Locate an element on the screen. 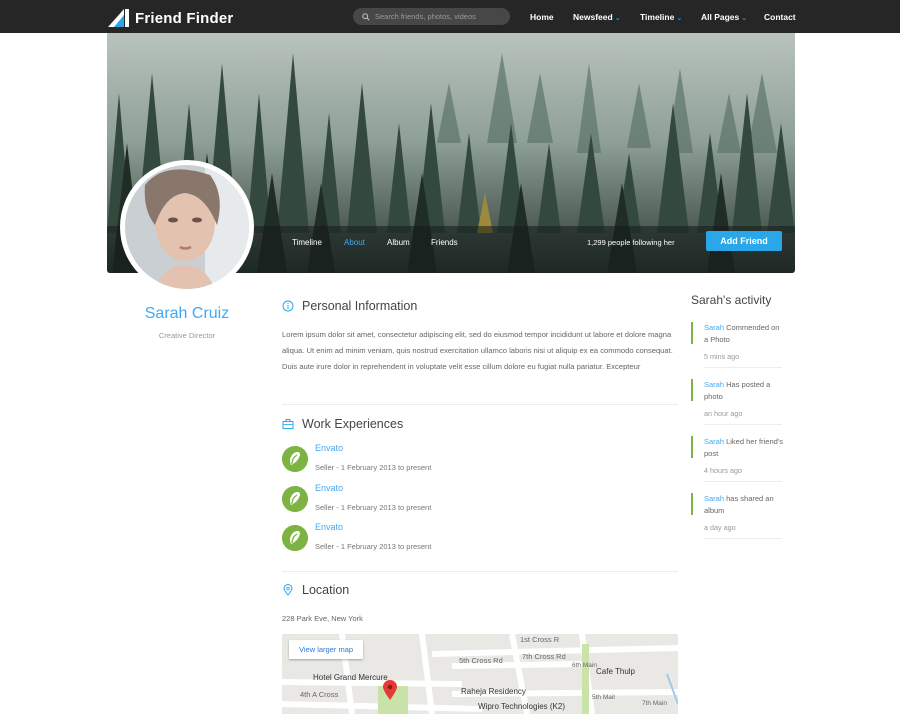  nav-newsfeed: Newsfeed ⌄ is located at coordinates (597, 17).